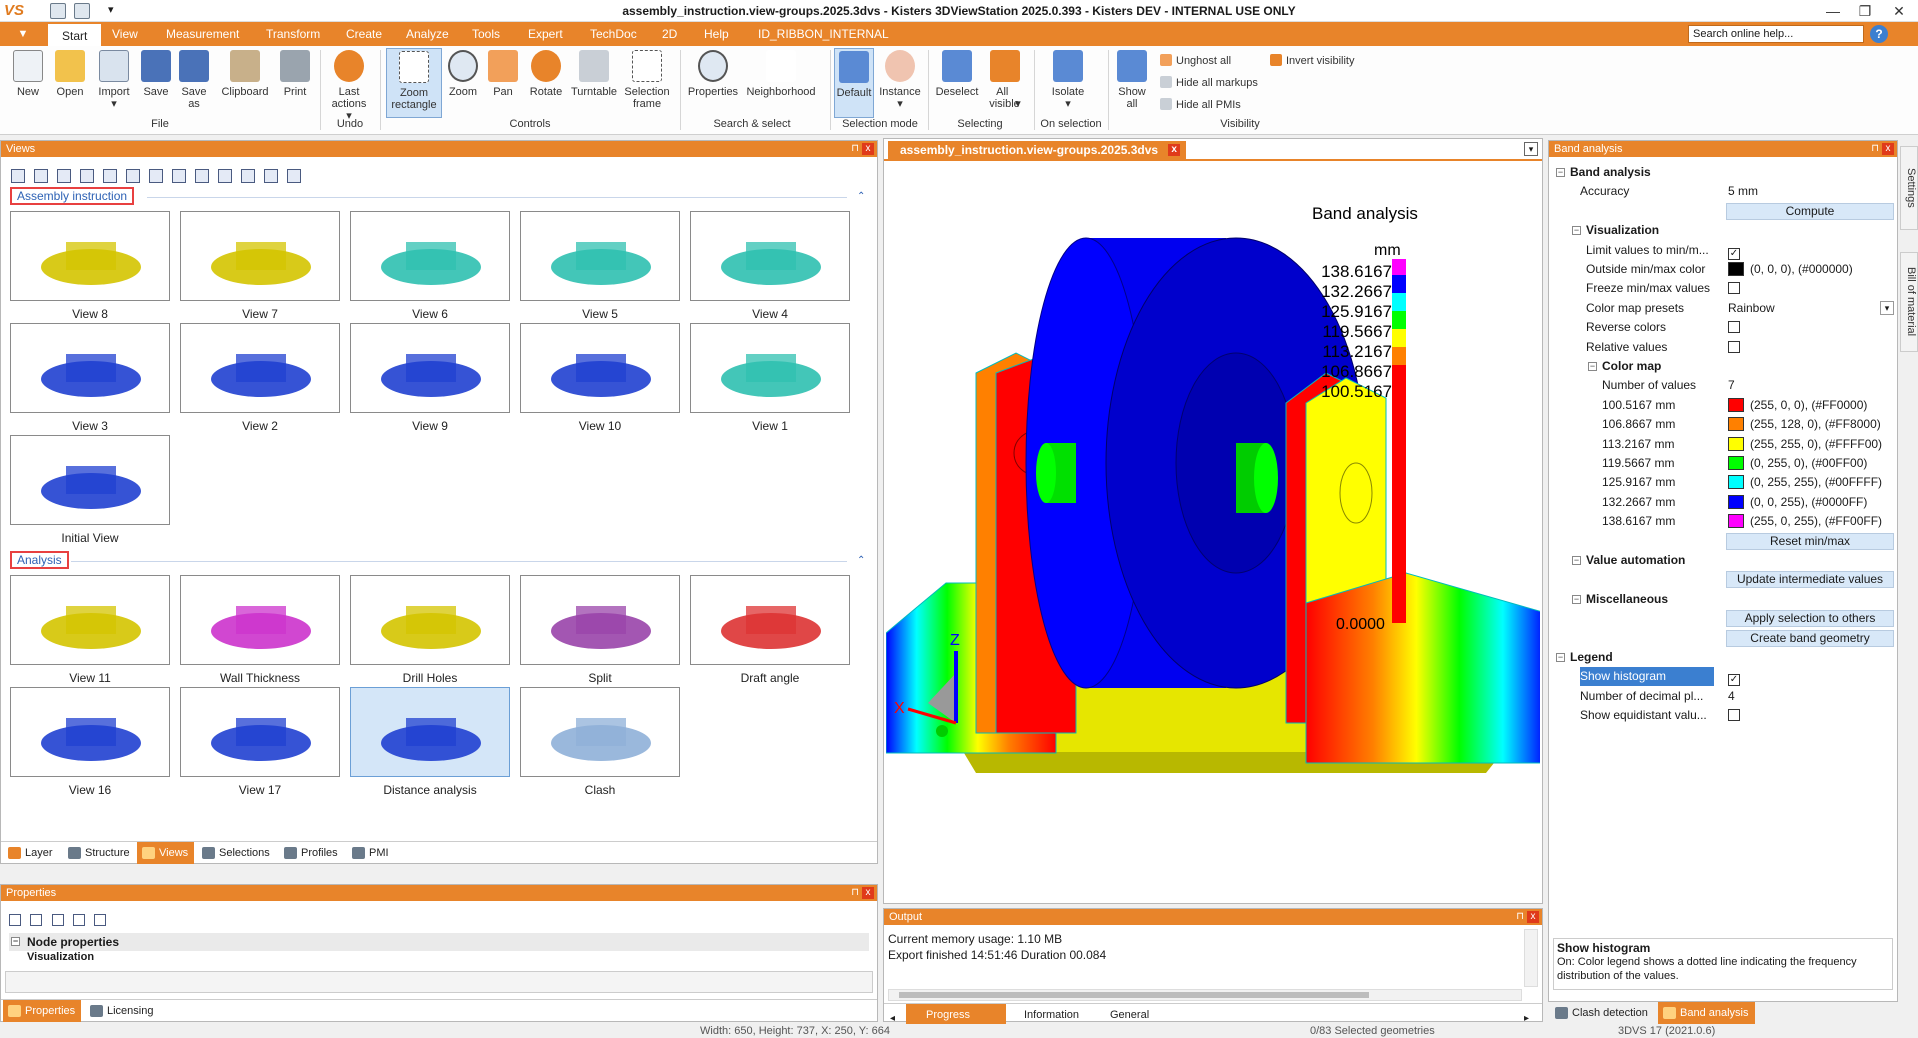 This screenshot has width=1918, height=1038. Describe the element at coordinates (613, 34) in the screenshot. I see `tab-techdoc: TechDoc` at that location.